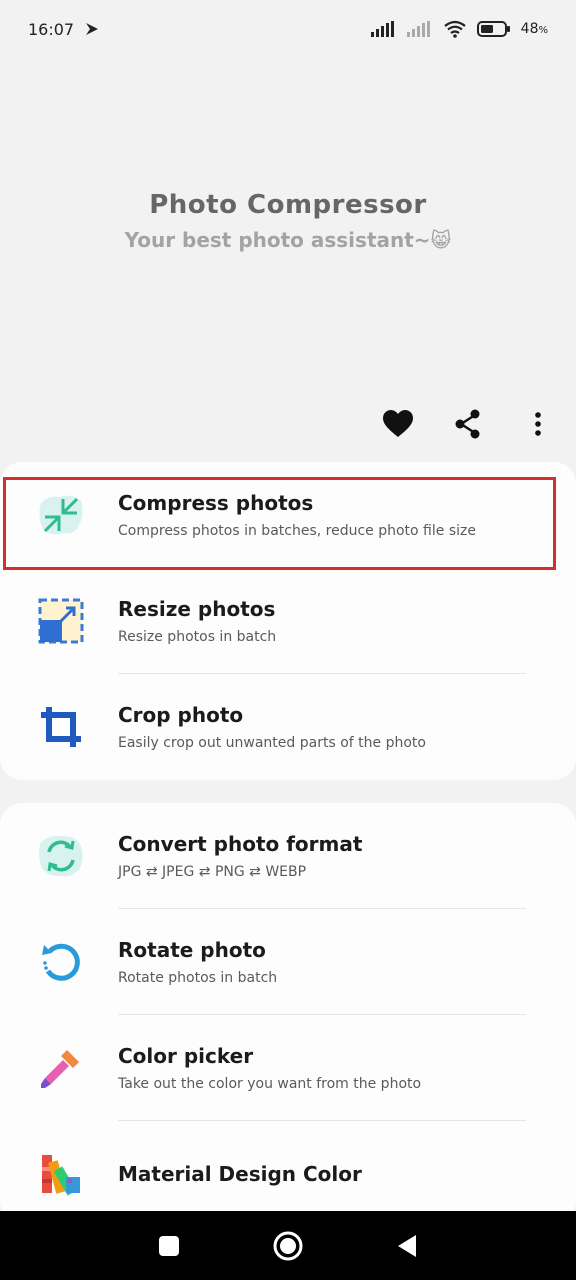 The height and width of the screenshot is (1280, 576). What do you see at coordinates (288, 205) in the screenshot?
I see `app-title: Photo Compressor` at bounding box center [288, 205].